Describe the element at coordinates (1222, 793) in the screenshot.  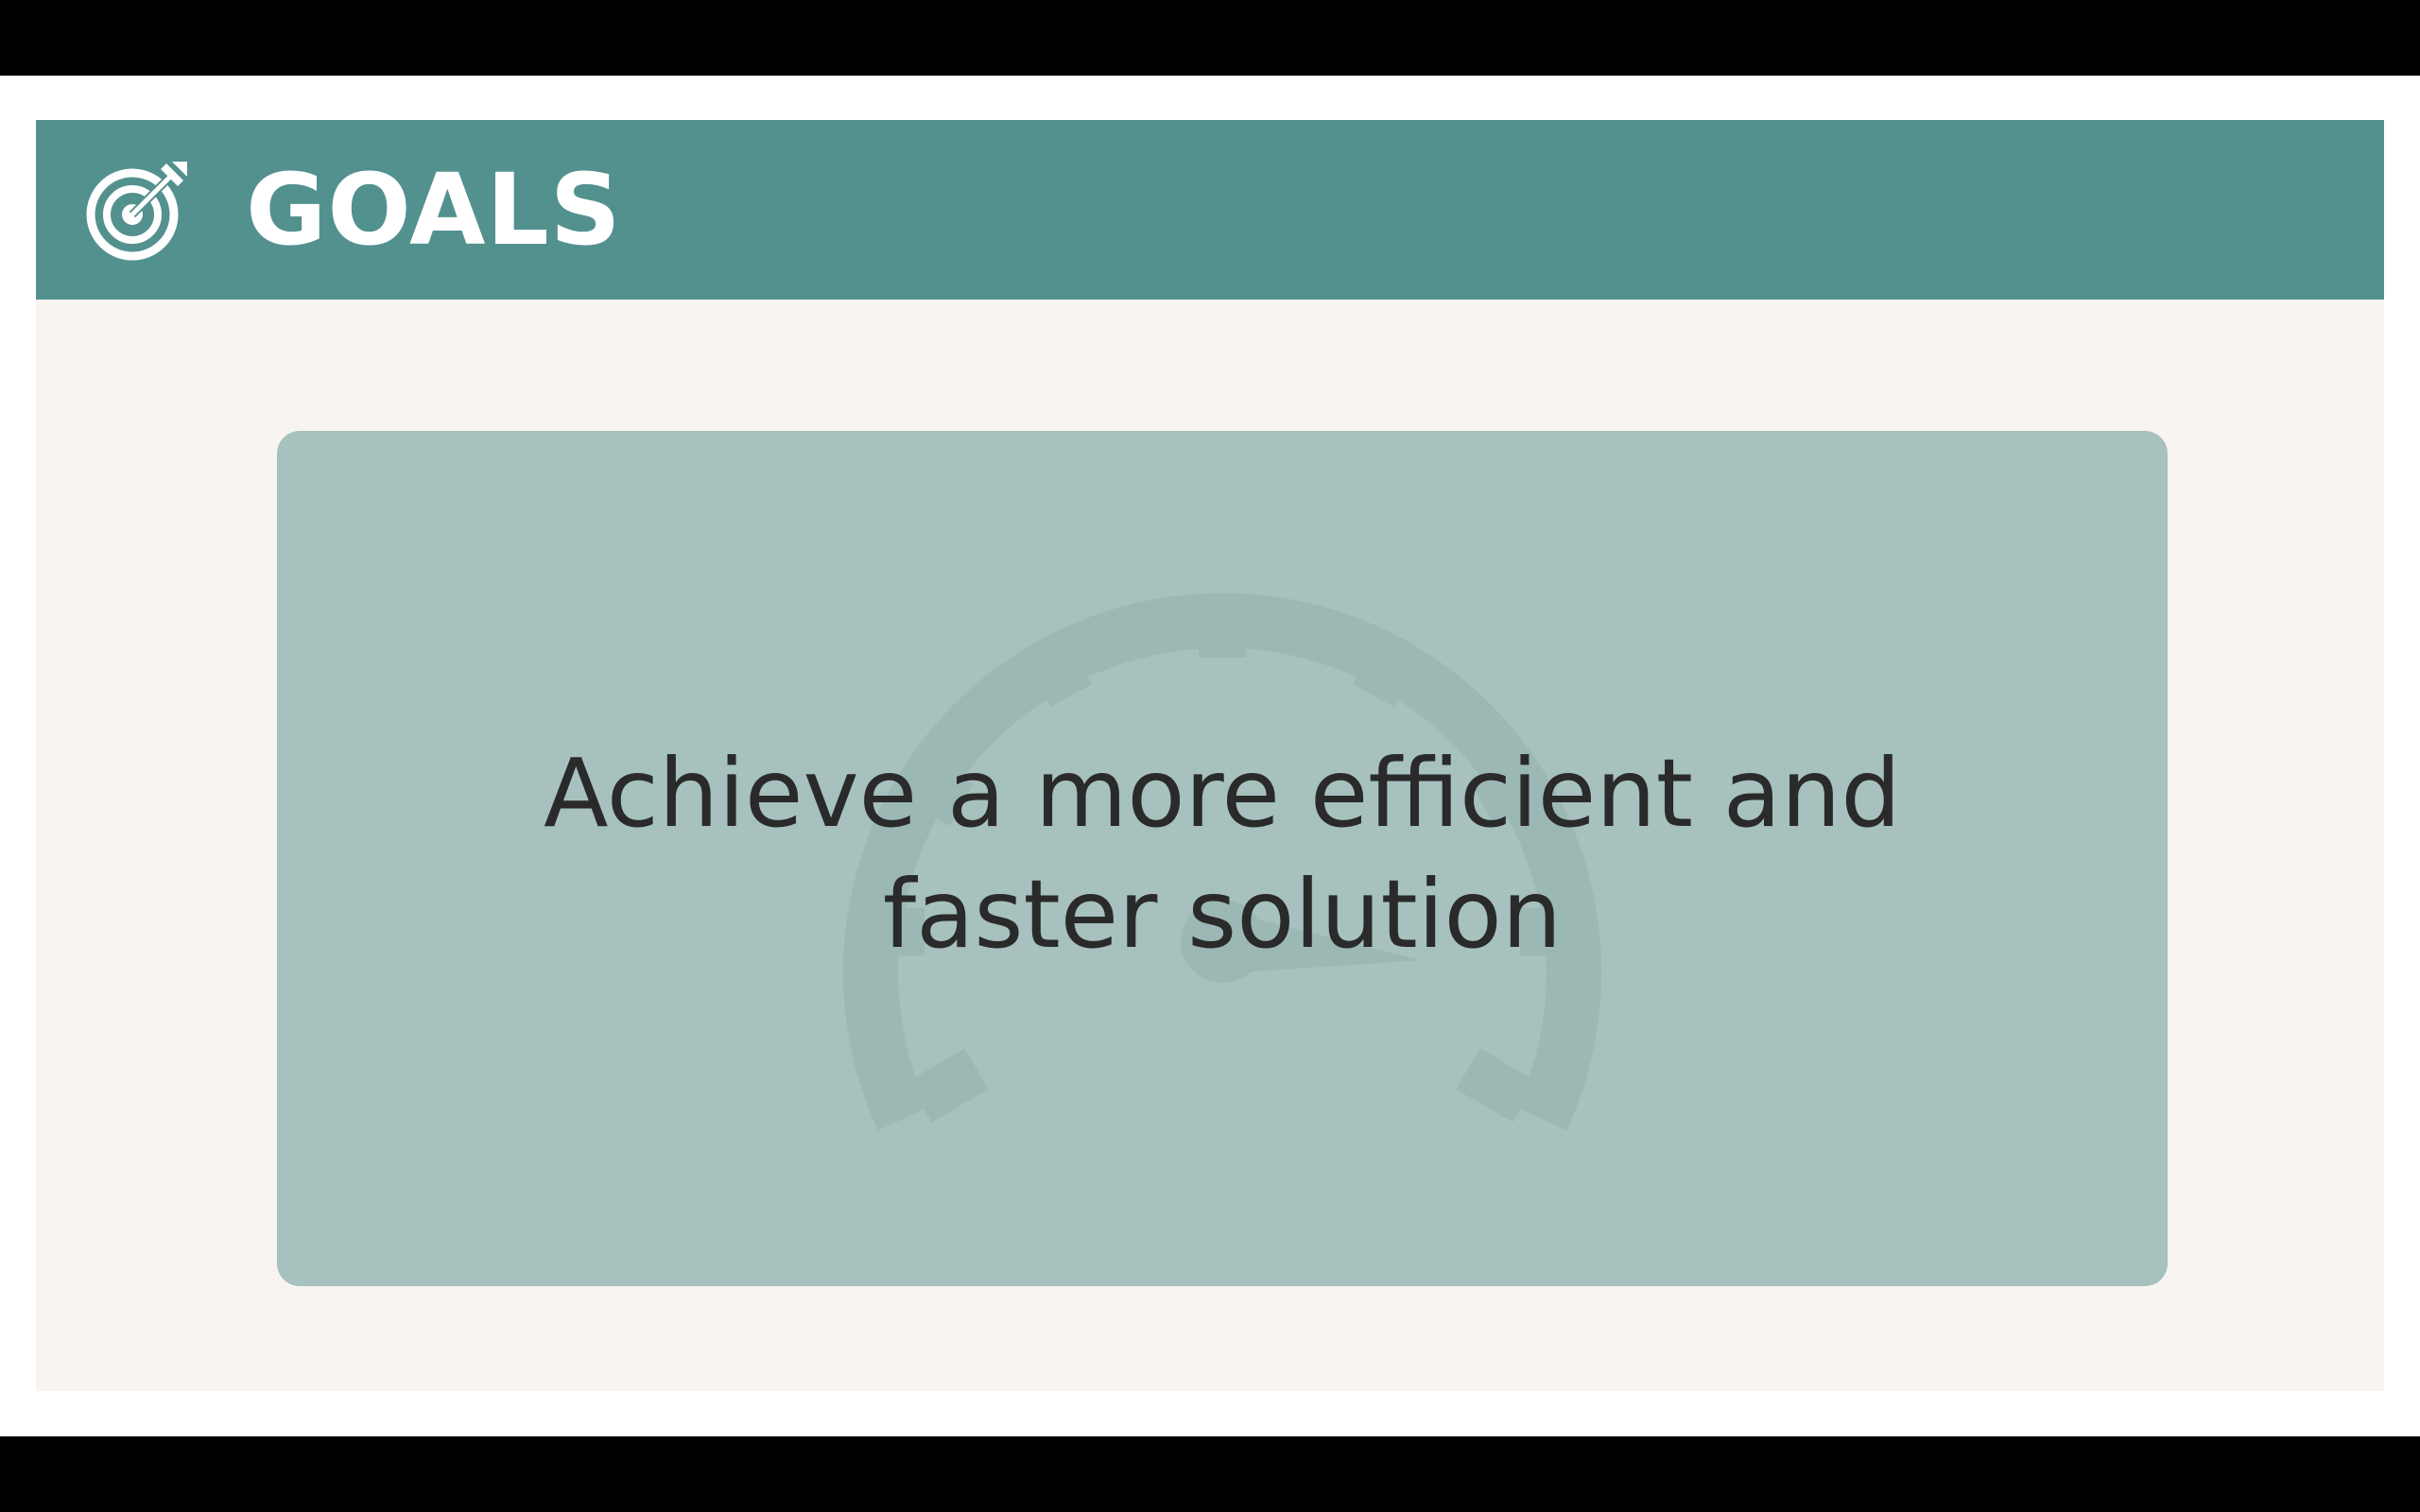
I see `goal-line-1: Achieve a more efficient and` at that location.